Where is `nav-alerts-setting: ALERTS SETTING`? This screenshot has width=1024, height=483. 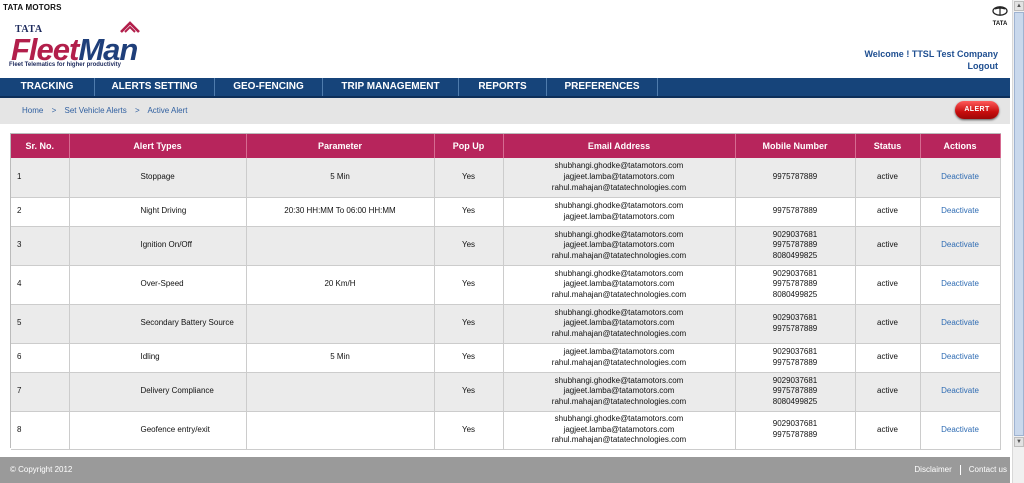 nav-alerts-setting: ALERTS SETTING is located at coordinates (155, 87).